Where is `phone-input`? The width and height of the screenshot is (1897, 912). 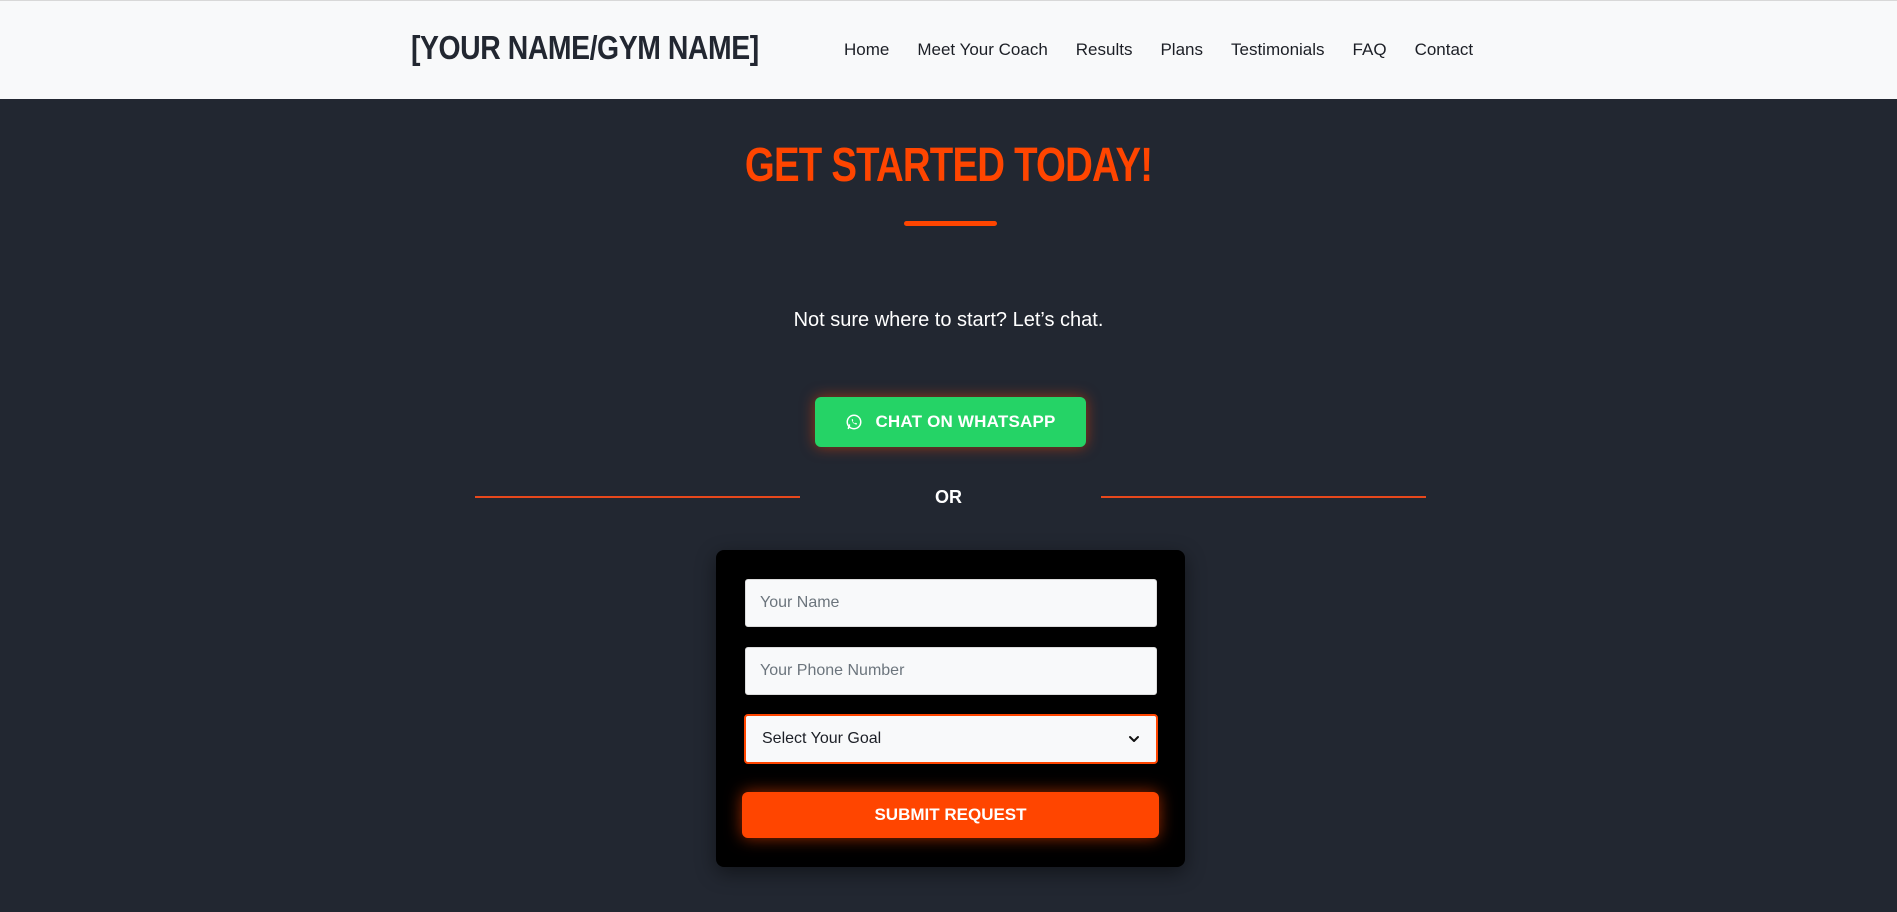
phone-input is located at coordinates (951, 671).